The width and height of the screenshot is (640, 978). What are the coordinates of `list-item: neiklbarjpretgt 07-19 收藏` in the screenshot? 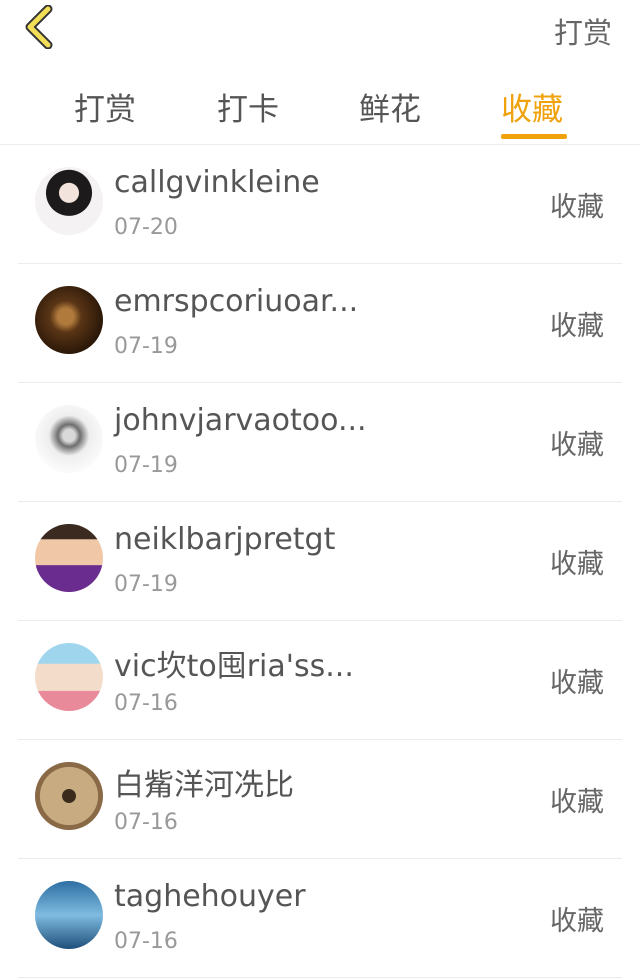 It's located at (320, 561).